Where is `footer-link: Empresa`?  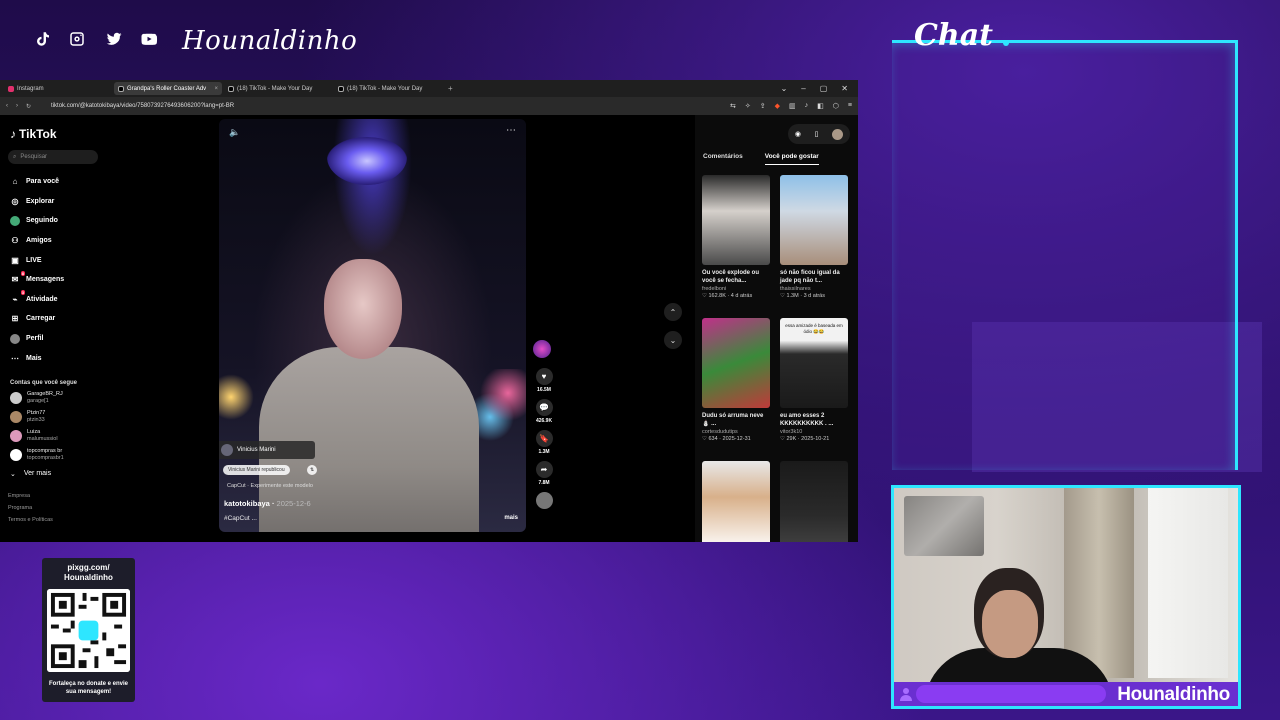
footer-link: Empresa is located at coordinates (55, 496).